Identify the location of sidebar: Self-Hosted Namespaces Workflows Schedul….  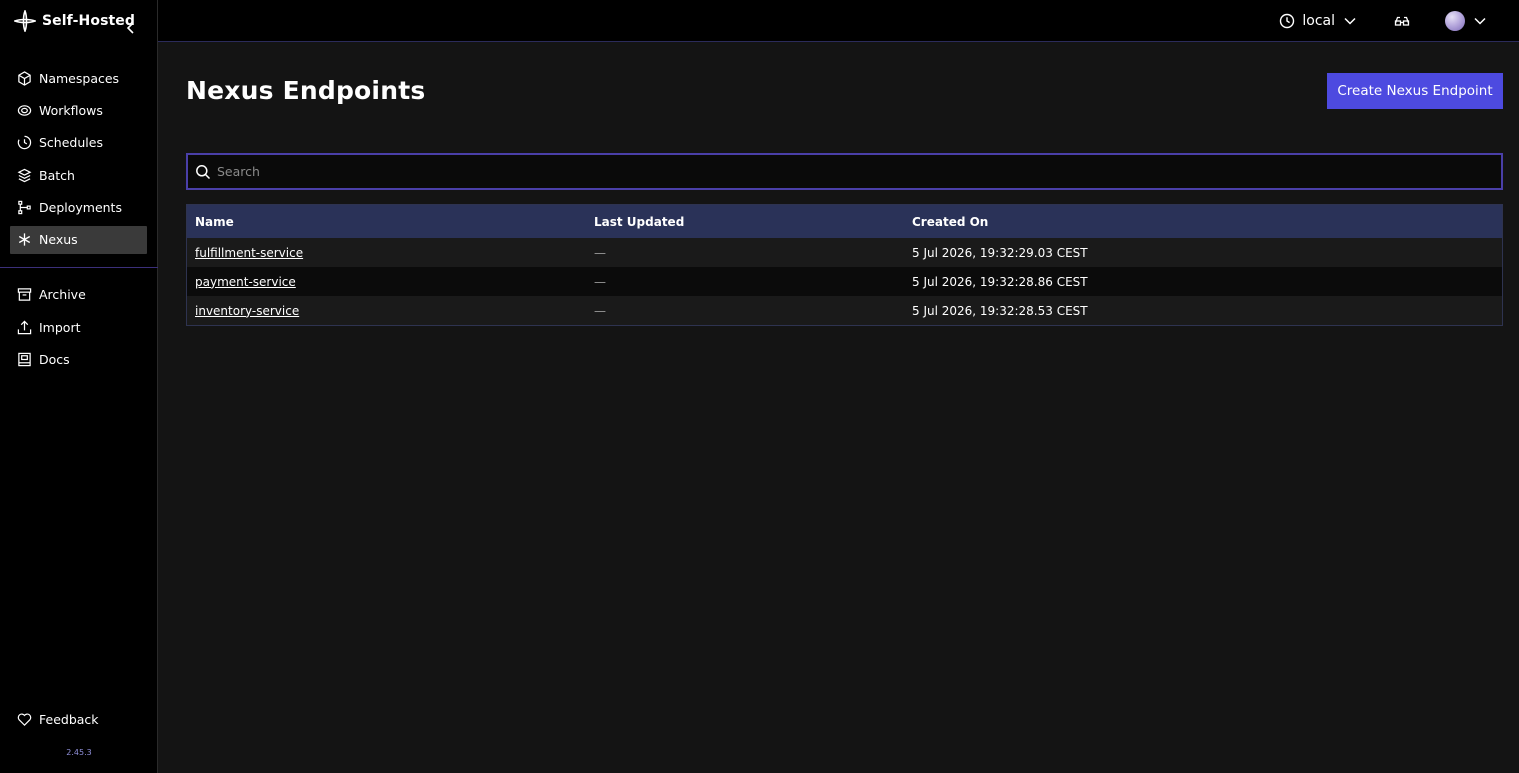
(79, 386).